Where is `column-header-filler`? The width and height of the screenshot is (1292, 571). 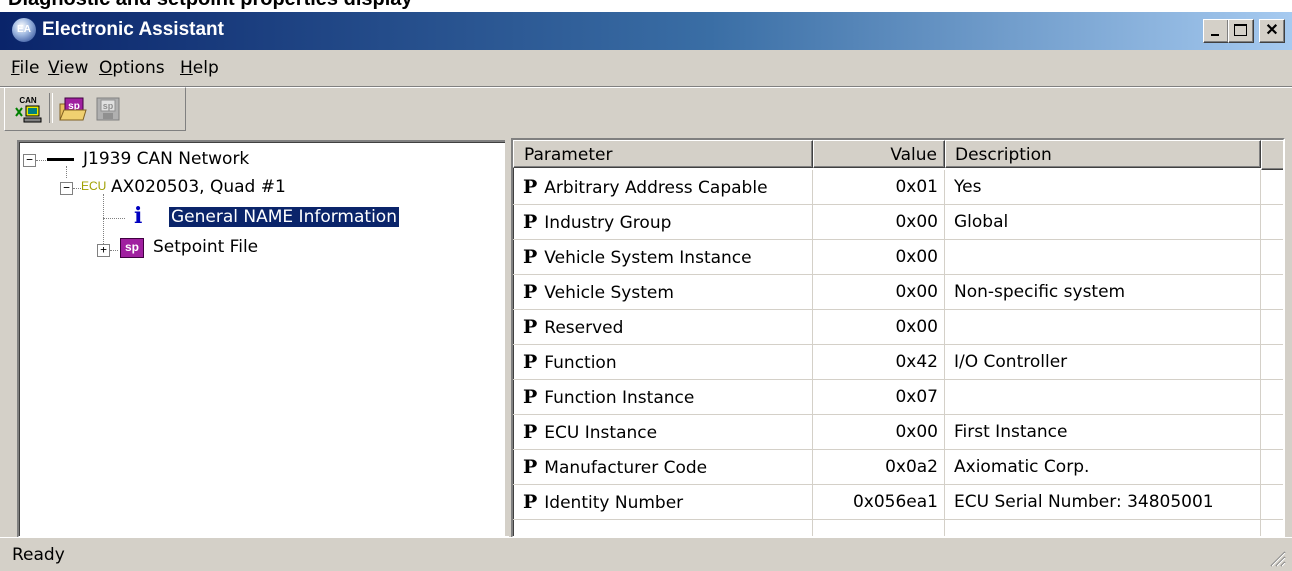 column-header-filler is located at coordinates (1272, 155).